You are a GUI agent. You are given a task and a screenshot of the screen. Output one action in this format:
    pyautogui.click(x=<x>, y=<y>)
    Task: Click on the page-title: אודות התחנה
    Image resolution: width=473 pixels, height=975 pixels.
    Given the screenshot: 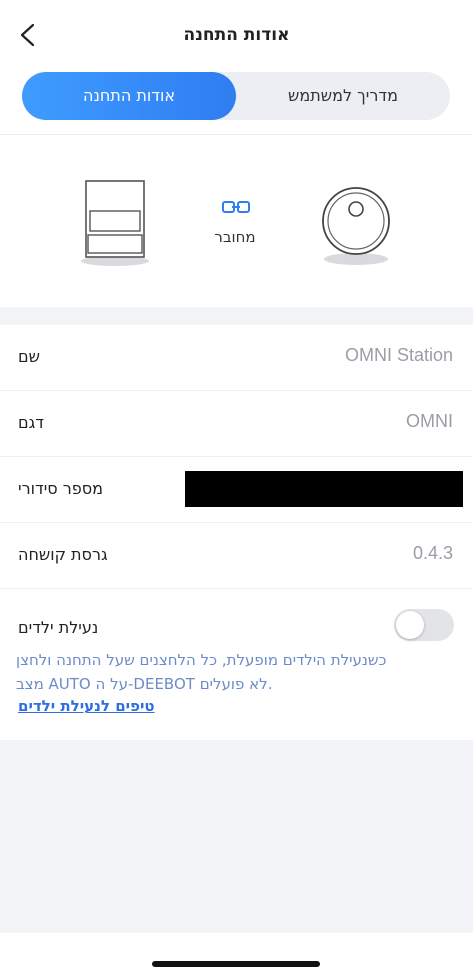 What is the action you would take?
    pyautogui.click(x=236, y=35)
    